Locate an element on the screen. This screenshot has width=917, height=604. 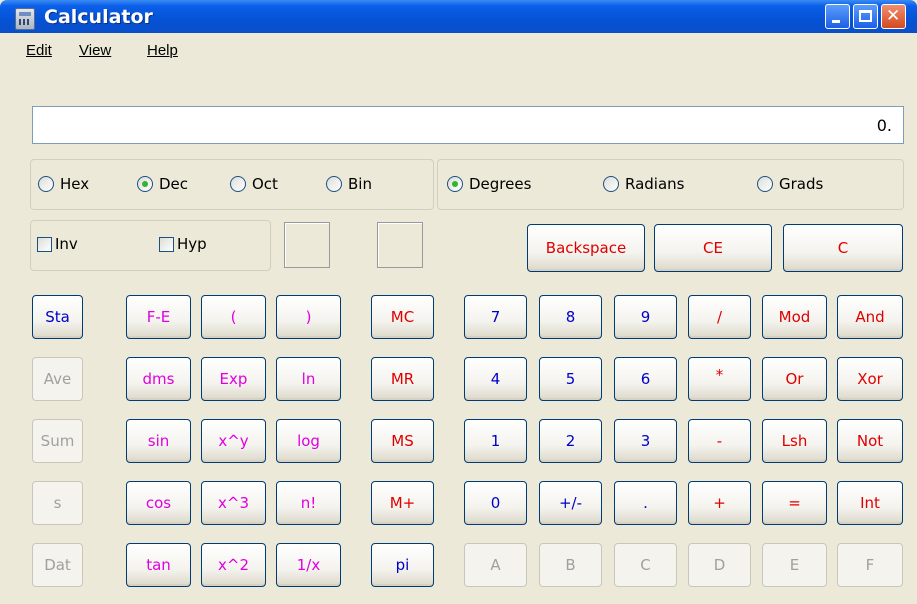
clear-button: C is located at coordinates (843, 248).